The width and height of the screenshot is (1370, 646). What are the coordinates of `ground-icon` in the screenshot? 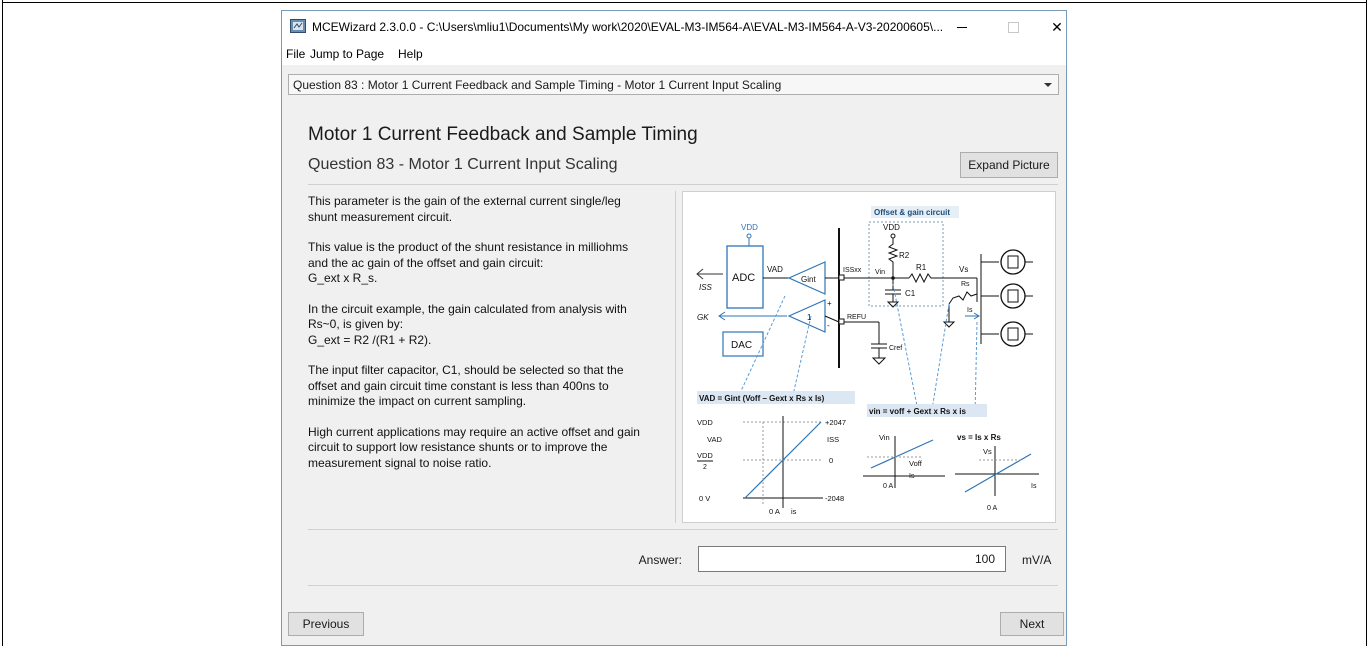 It's located at (879, 361).